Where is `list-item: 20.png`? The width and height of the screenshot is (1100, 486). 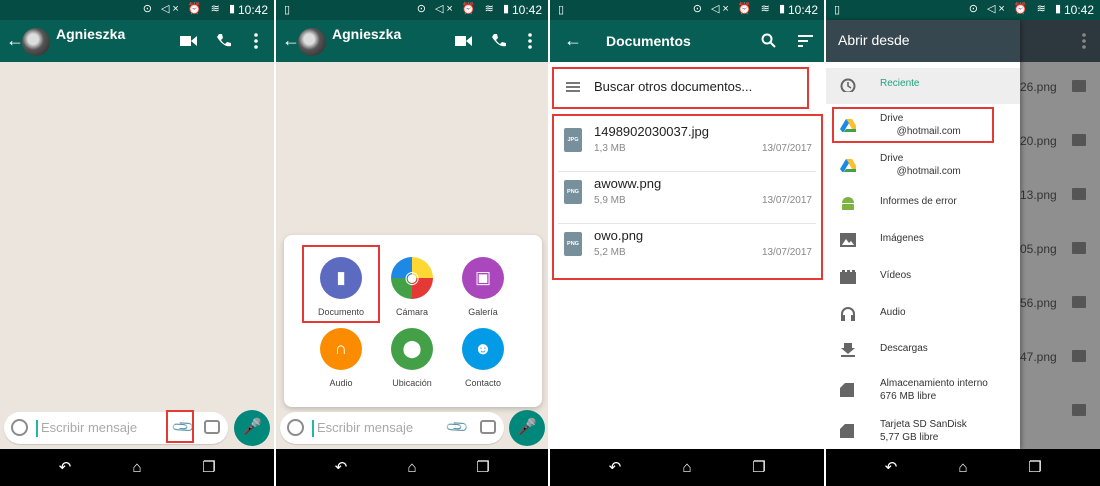 list-item: 20.png is located at coordinates (1060, 151).